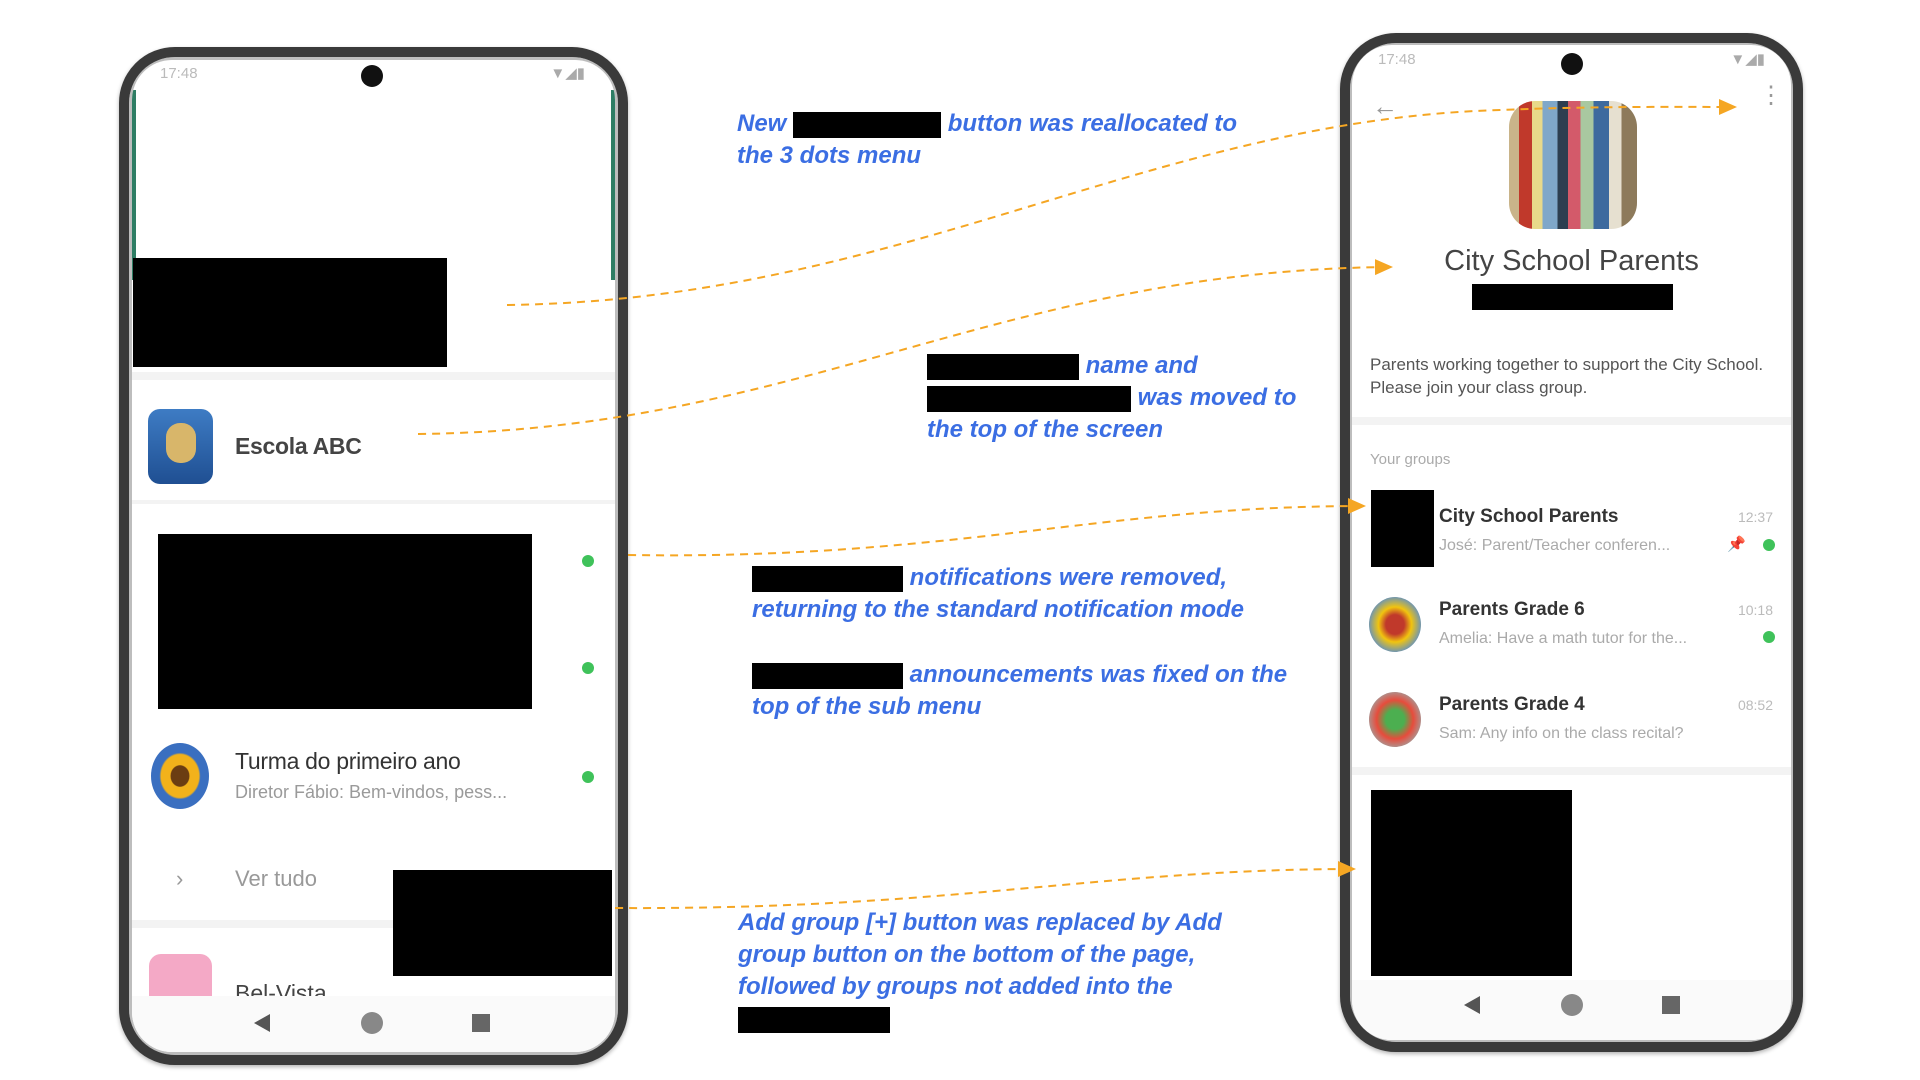 This screenshot has height=1080, width=1920. What do you see at coordinates (281, 988) in the screenshot?
I see `next-item-partial: Bel-Vista` at bounding box center [281, 988].